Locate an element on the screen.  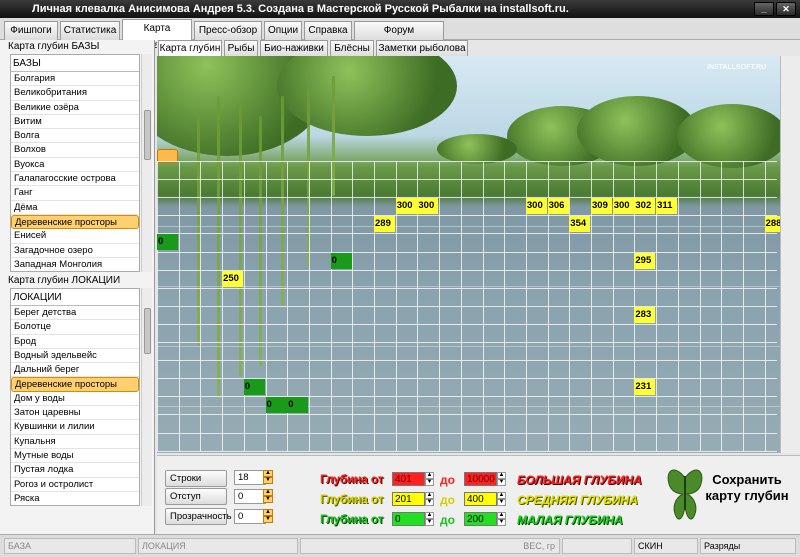
base-list-item: Загадочное озеро is located at coordinates (75, 251).